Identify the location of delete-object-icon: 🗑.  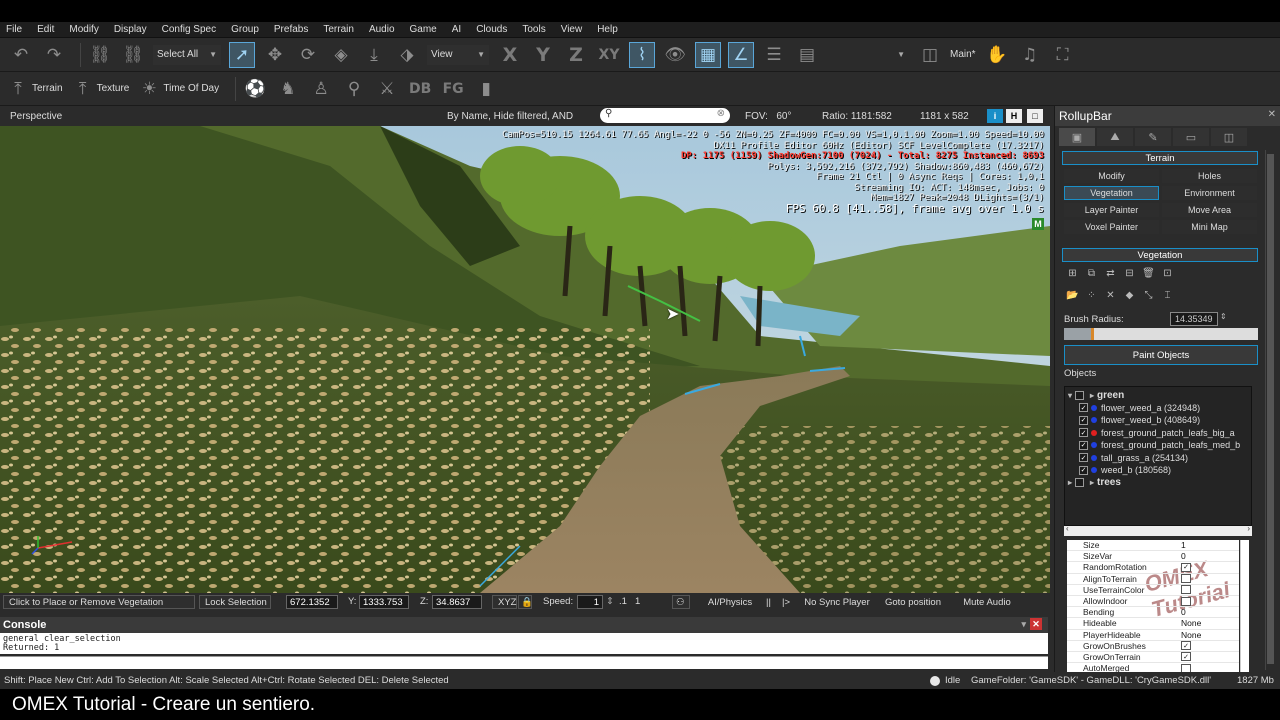
(1148, 273).